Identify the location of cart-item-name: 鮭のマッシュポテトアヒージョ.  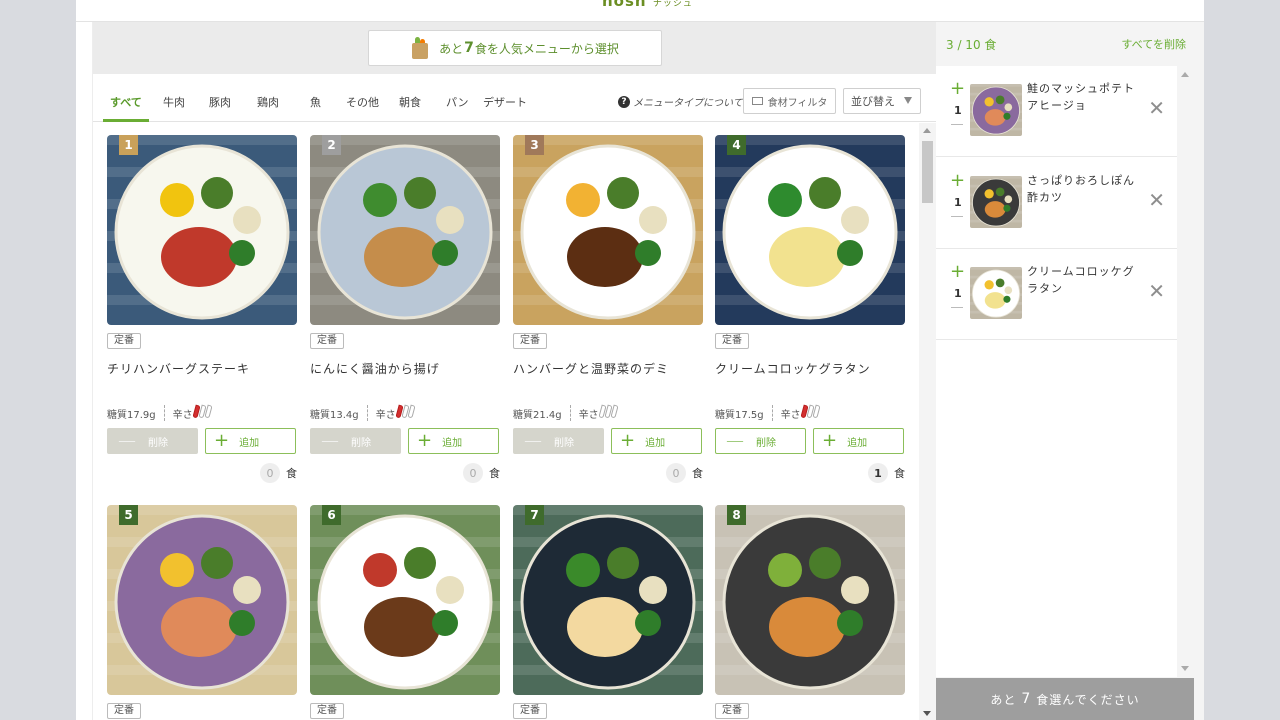
(1081, 97).